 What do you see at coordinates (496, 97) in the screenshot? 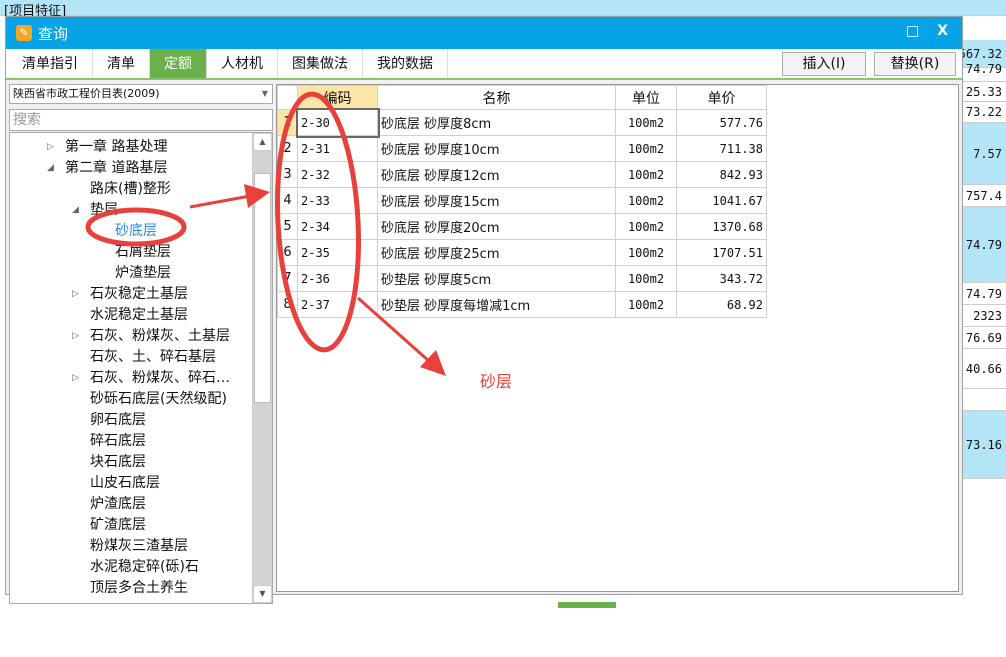
I see `header-name: 名称` at bounding box center [496, 97].